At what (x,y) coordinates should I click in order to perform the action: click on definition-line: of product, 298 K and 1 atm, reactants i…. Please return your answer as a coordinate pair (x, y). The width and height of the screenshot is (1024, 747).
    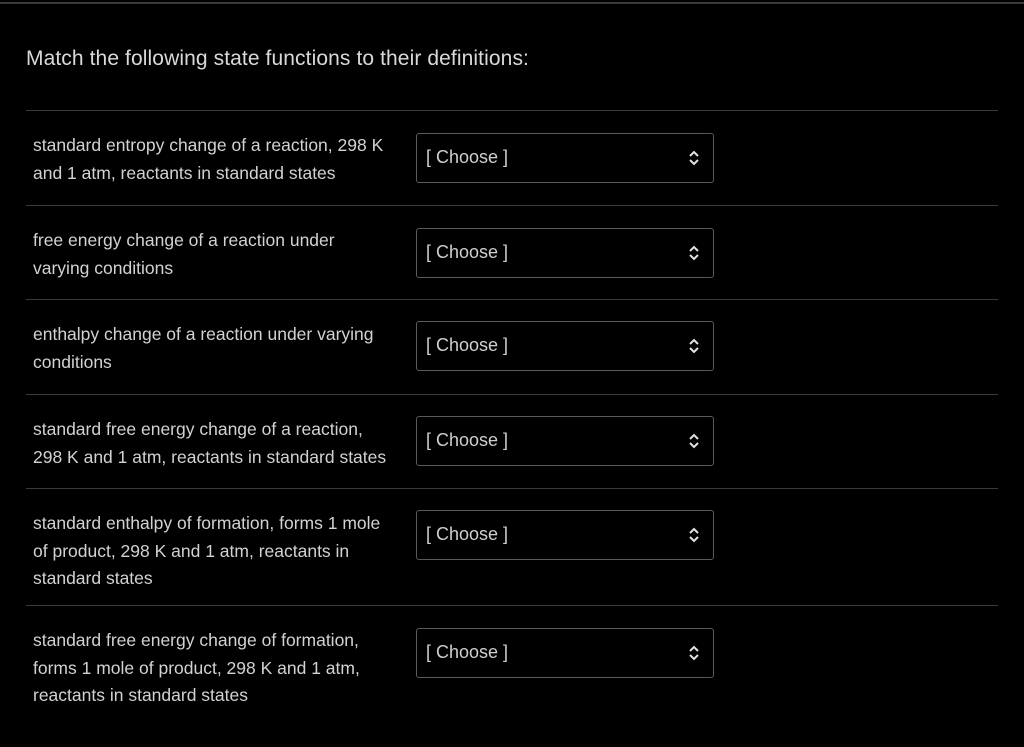
    Looking at the image, I should click on (191, 550).